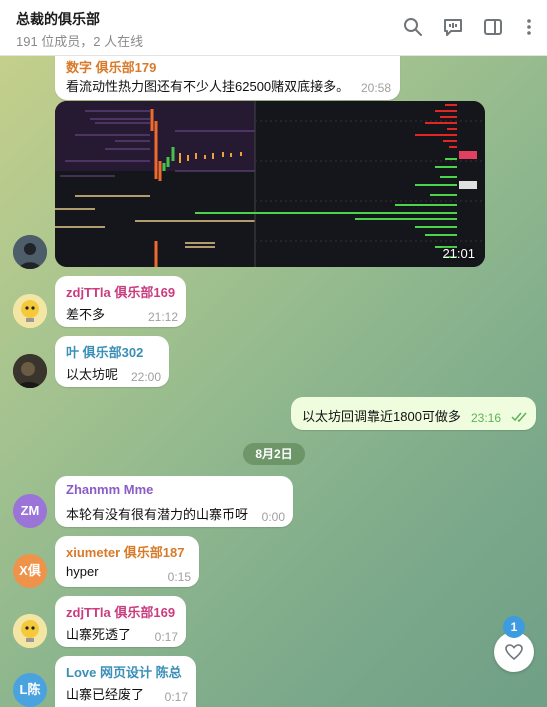 Image resolution: width=547 pixels, height=707 pixels. I want to click on chat-member-count: 191 位成员，2 人在线, so click(80, 41).